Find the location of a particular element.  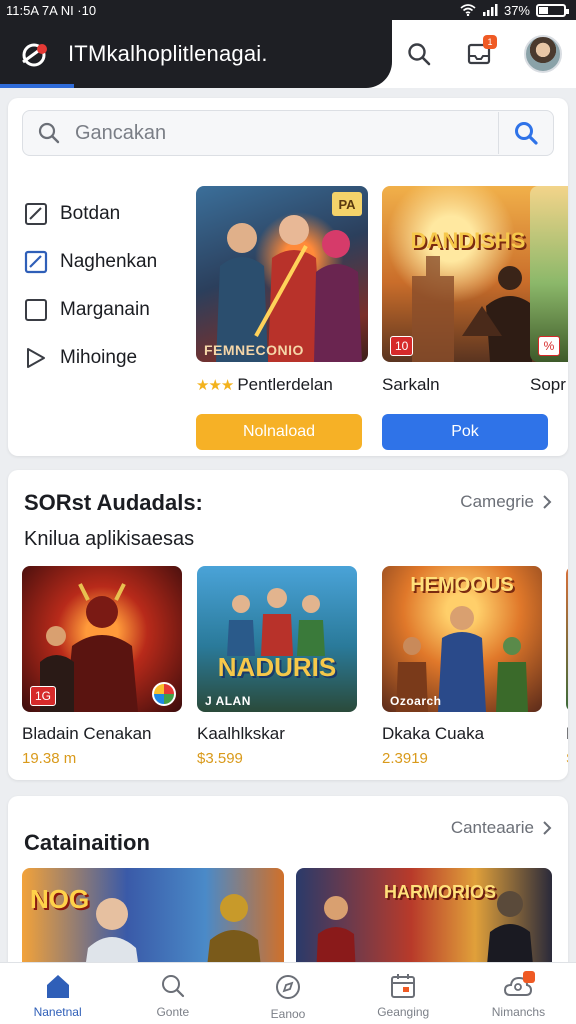

square-outline-icon is located at coordinates (36, 310).